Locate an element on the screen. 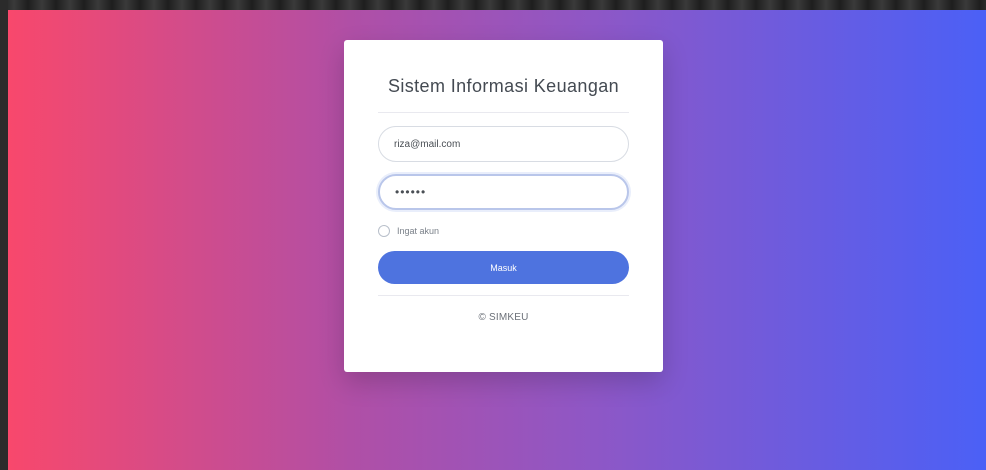 This screenshot has height=470, width=986. password-input is located at coordinates (503, 192).